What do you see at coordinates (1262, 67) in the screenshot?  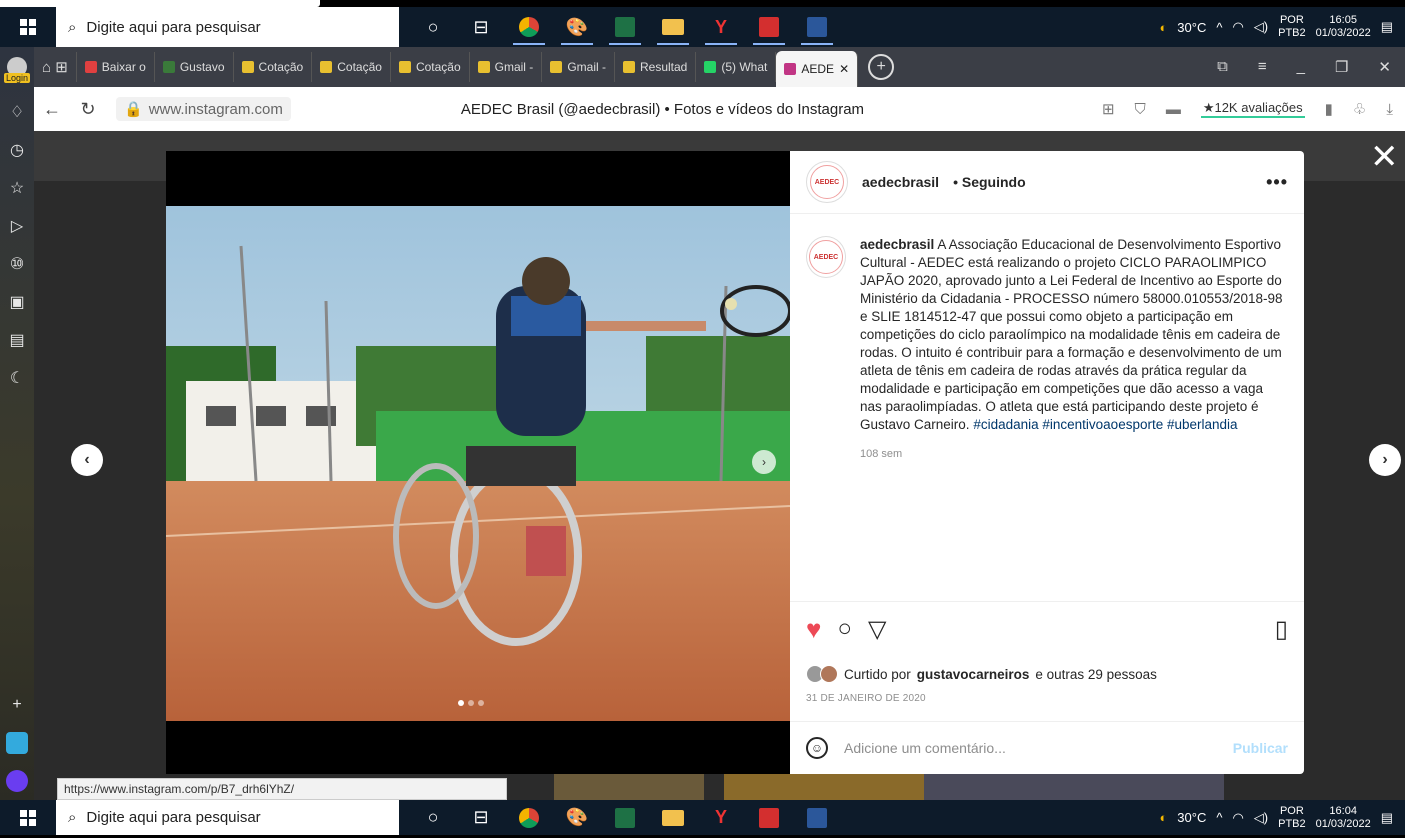 I see `menu-icon: ≡` at bounding box center [1262, 67].